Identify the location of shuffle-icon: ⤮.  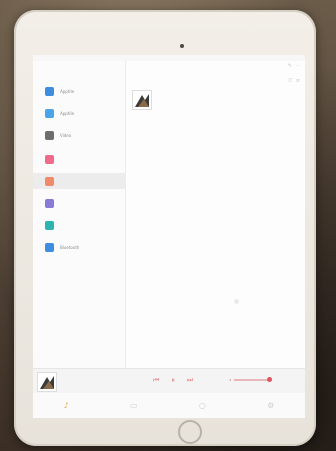
(290, 81).